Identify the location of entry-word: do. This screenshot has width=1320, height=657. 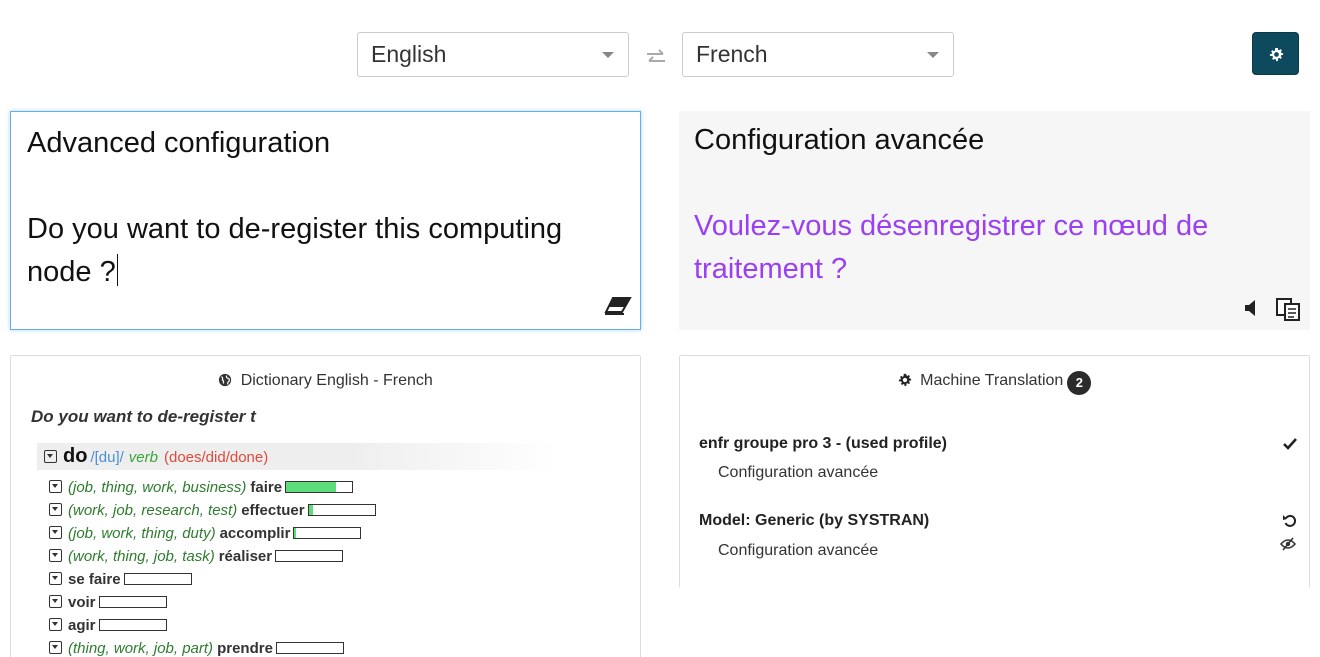
(75, 456).